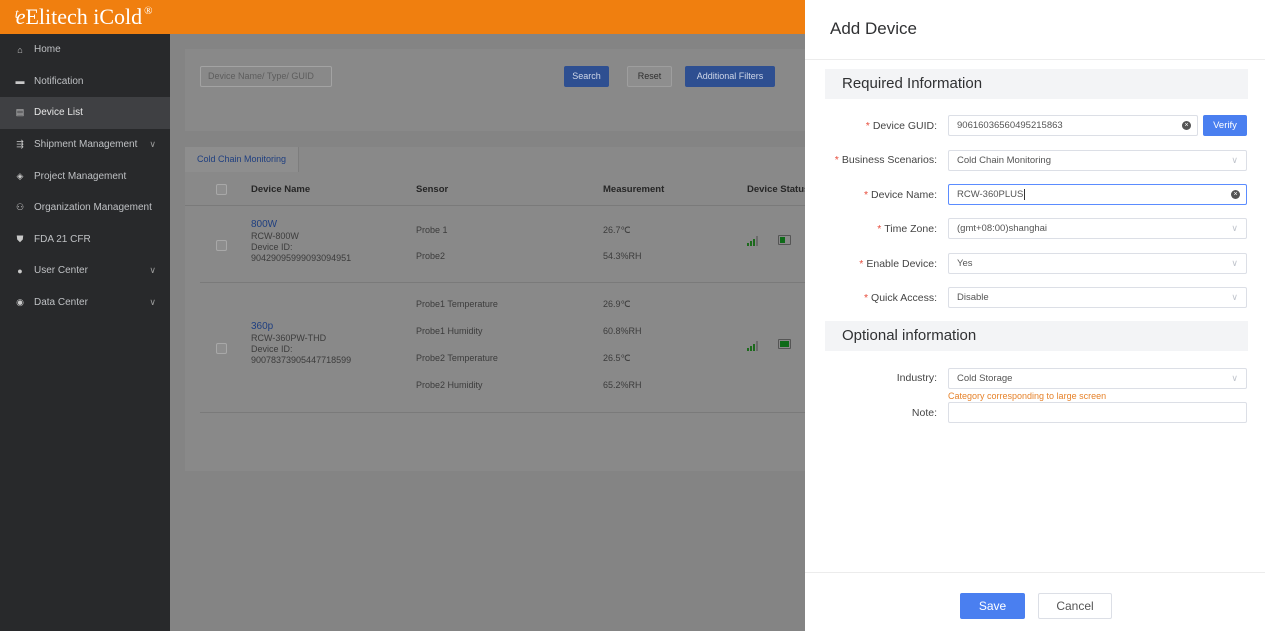 The image size is (1265, 631). Describe the element at coordinates (432, 230) in the screenshot. I see `sensor-name: Probe 1` at that location.